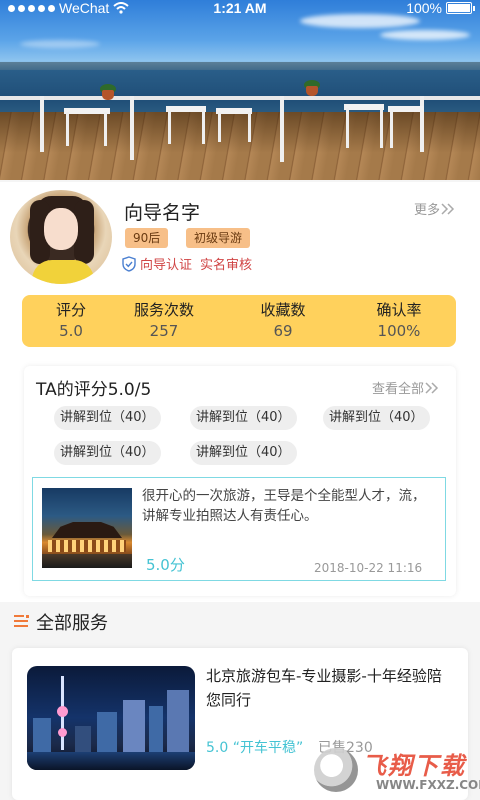 The height and width of the screenshot is (800, 480). What do you see at coordinates (72, 623) in the screenshot?
I see `services-section-title: 全部服务` at bounding box center [72, 623].